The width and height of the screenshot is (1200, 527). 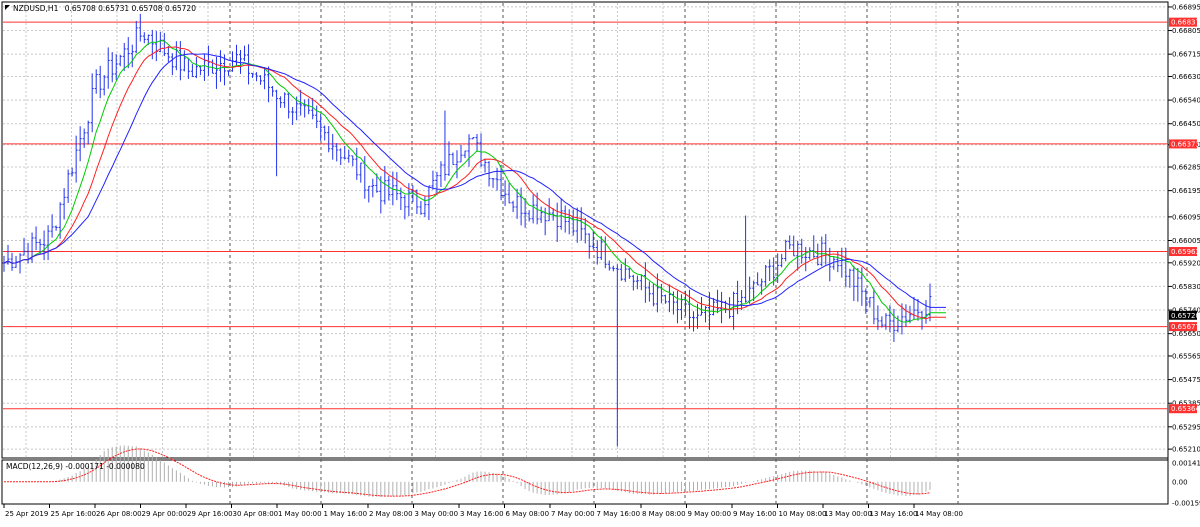 I want to click on time-tick-label: 30 Apr 08:00, so click(x=256, y=514).